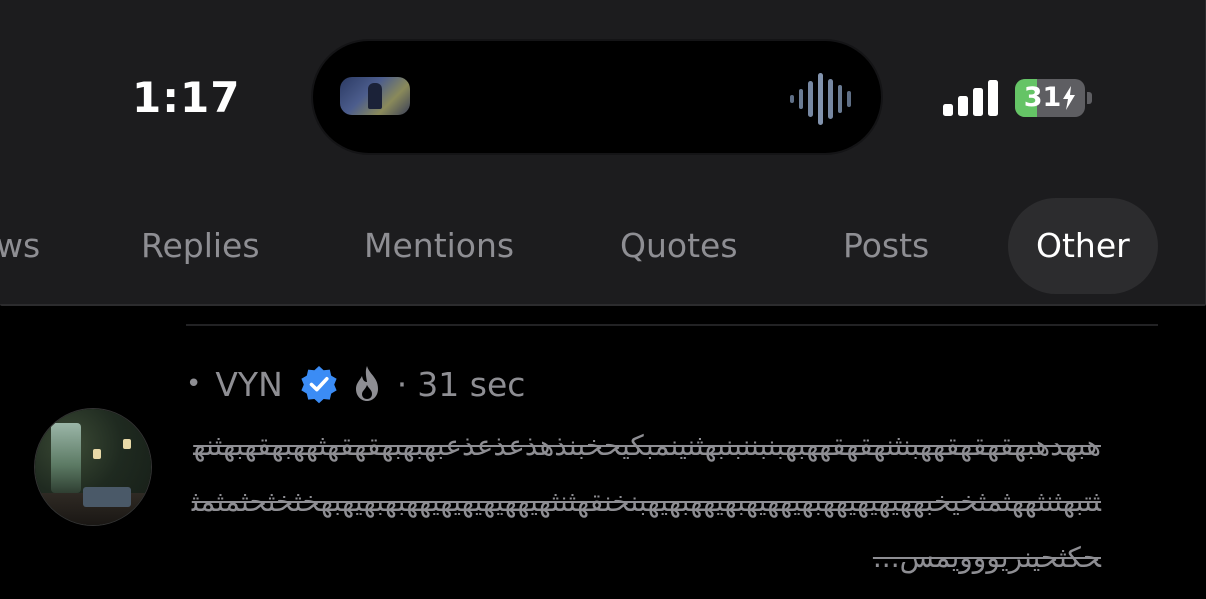  What do you see at coordinates (1069, 98) in the screenshot?
I see `charging-bolt-icon` at bounding box center [1069, 98].